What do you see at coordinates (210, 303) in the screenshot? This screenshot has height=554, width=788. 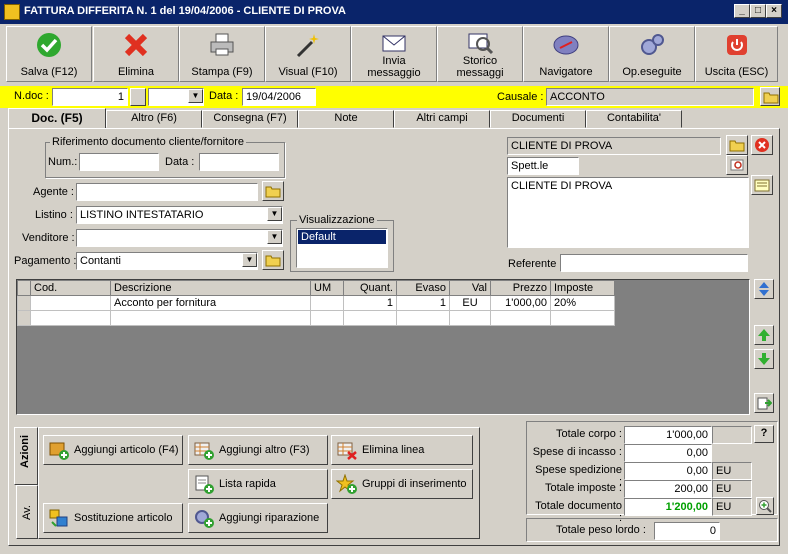 I see `cell-descrizione: Acconto per fornitura` at bounding box center [210, 303].